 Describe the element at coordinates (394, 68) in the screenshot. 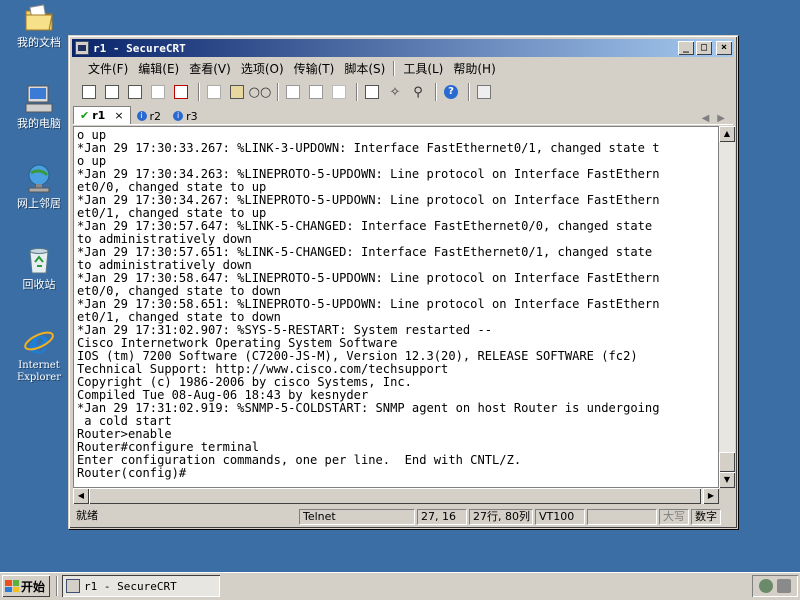

I see `menu-separator` at that location.